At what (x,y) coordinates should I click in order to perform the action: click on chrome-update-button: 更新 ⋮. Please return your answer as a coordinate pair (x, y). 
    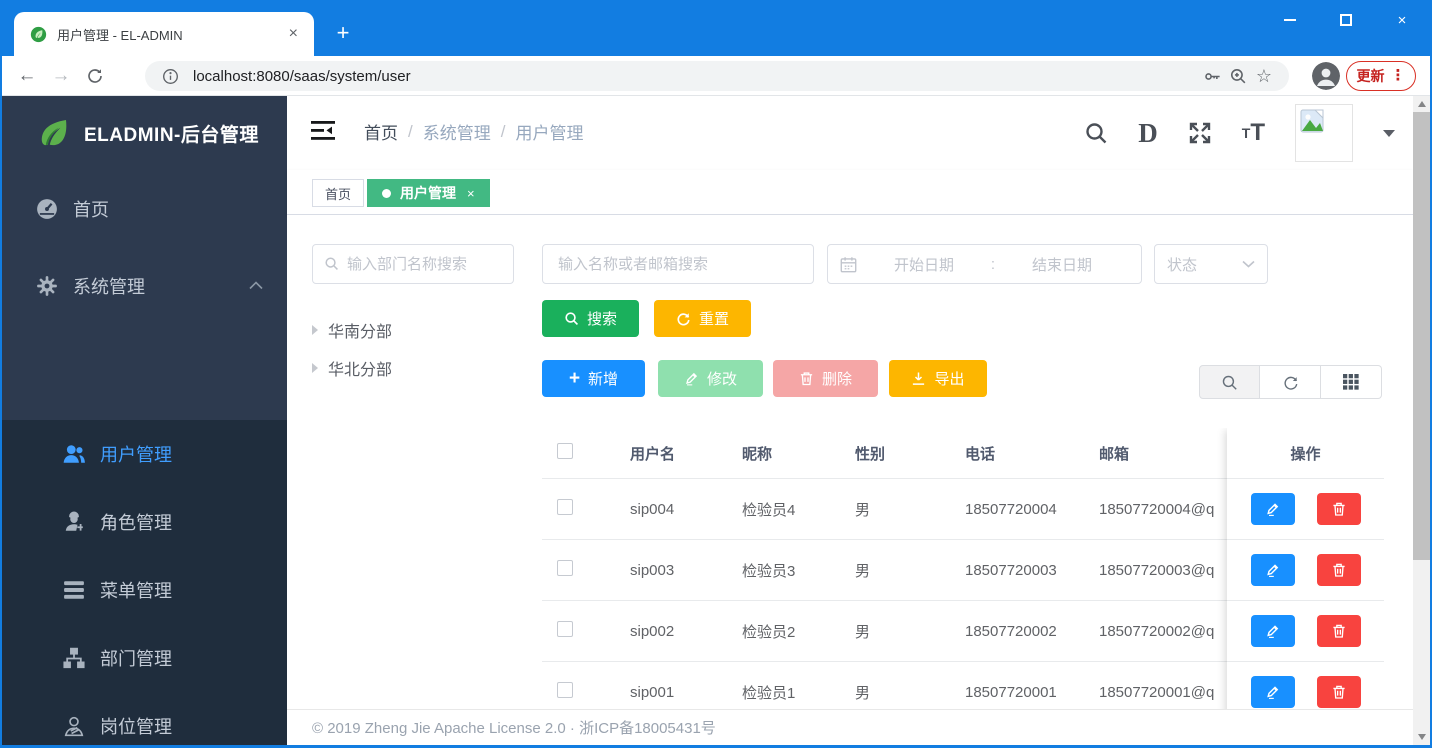
    Looking at the image, I should click on (1381, 76).